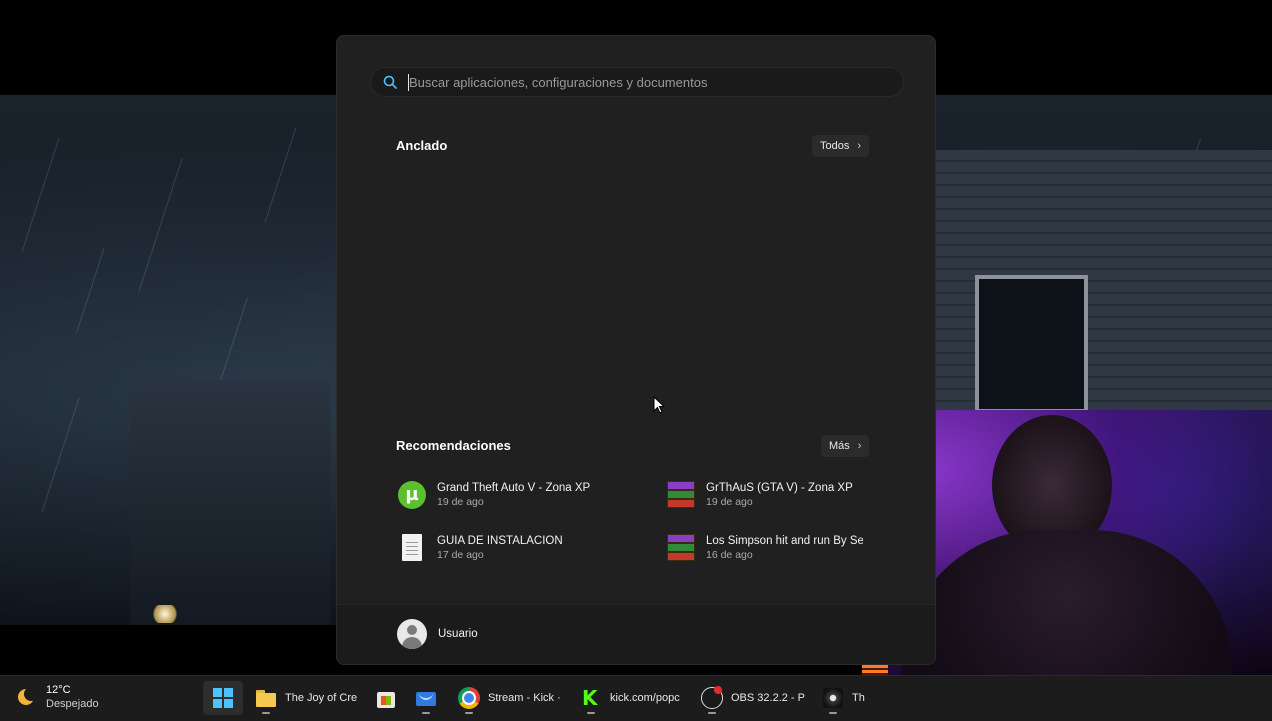 The height and width of the screenshot is (721, 1272). What do you see at coordinates (591, 698) in the screenshot?
I see `kick-icon` at bounding box center [591, 698].